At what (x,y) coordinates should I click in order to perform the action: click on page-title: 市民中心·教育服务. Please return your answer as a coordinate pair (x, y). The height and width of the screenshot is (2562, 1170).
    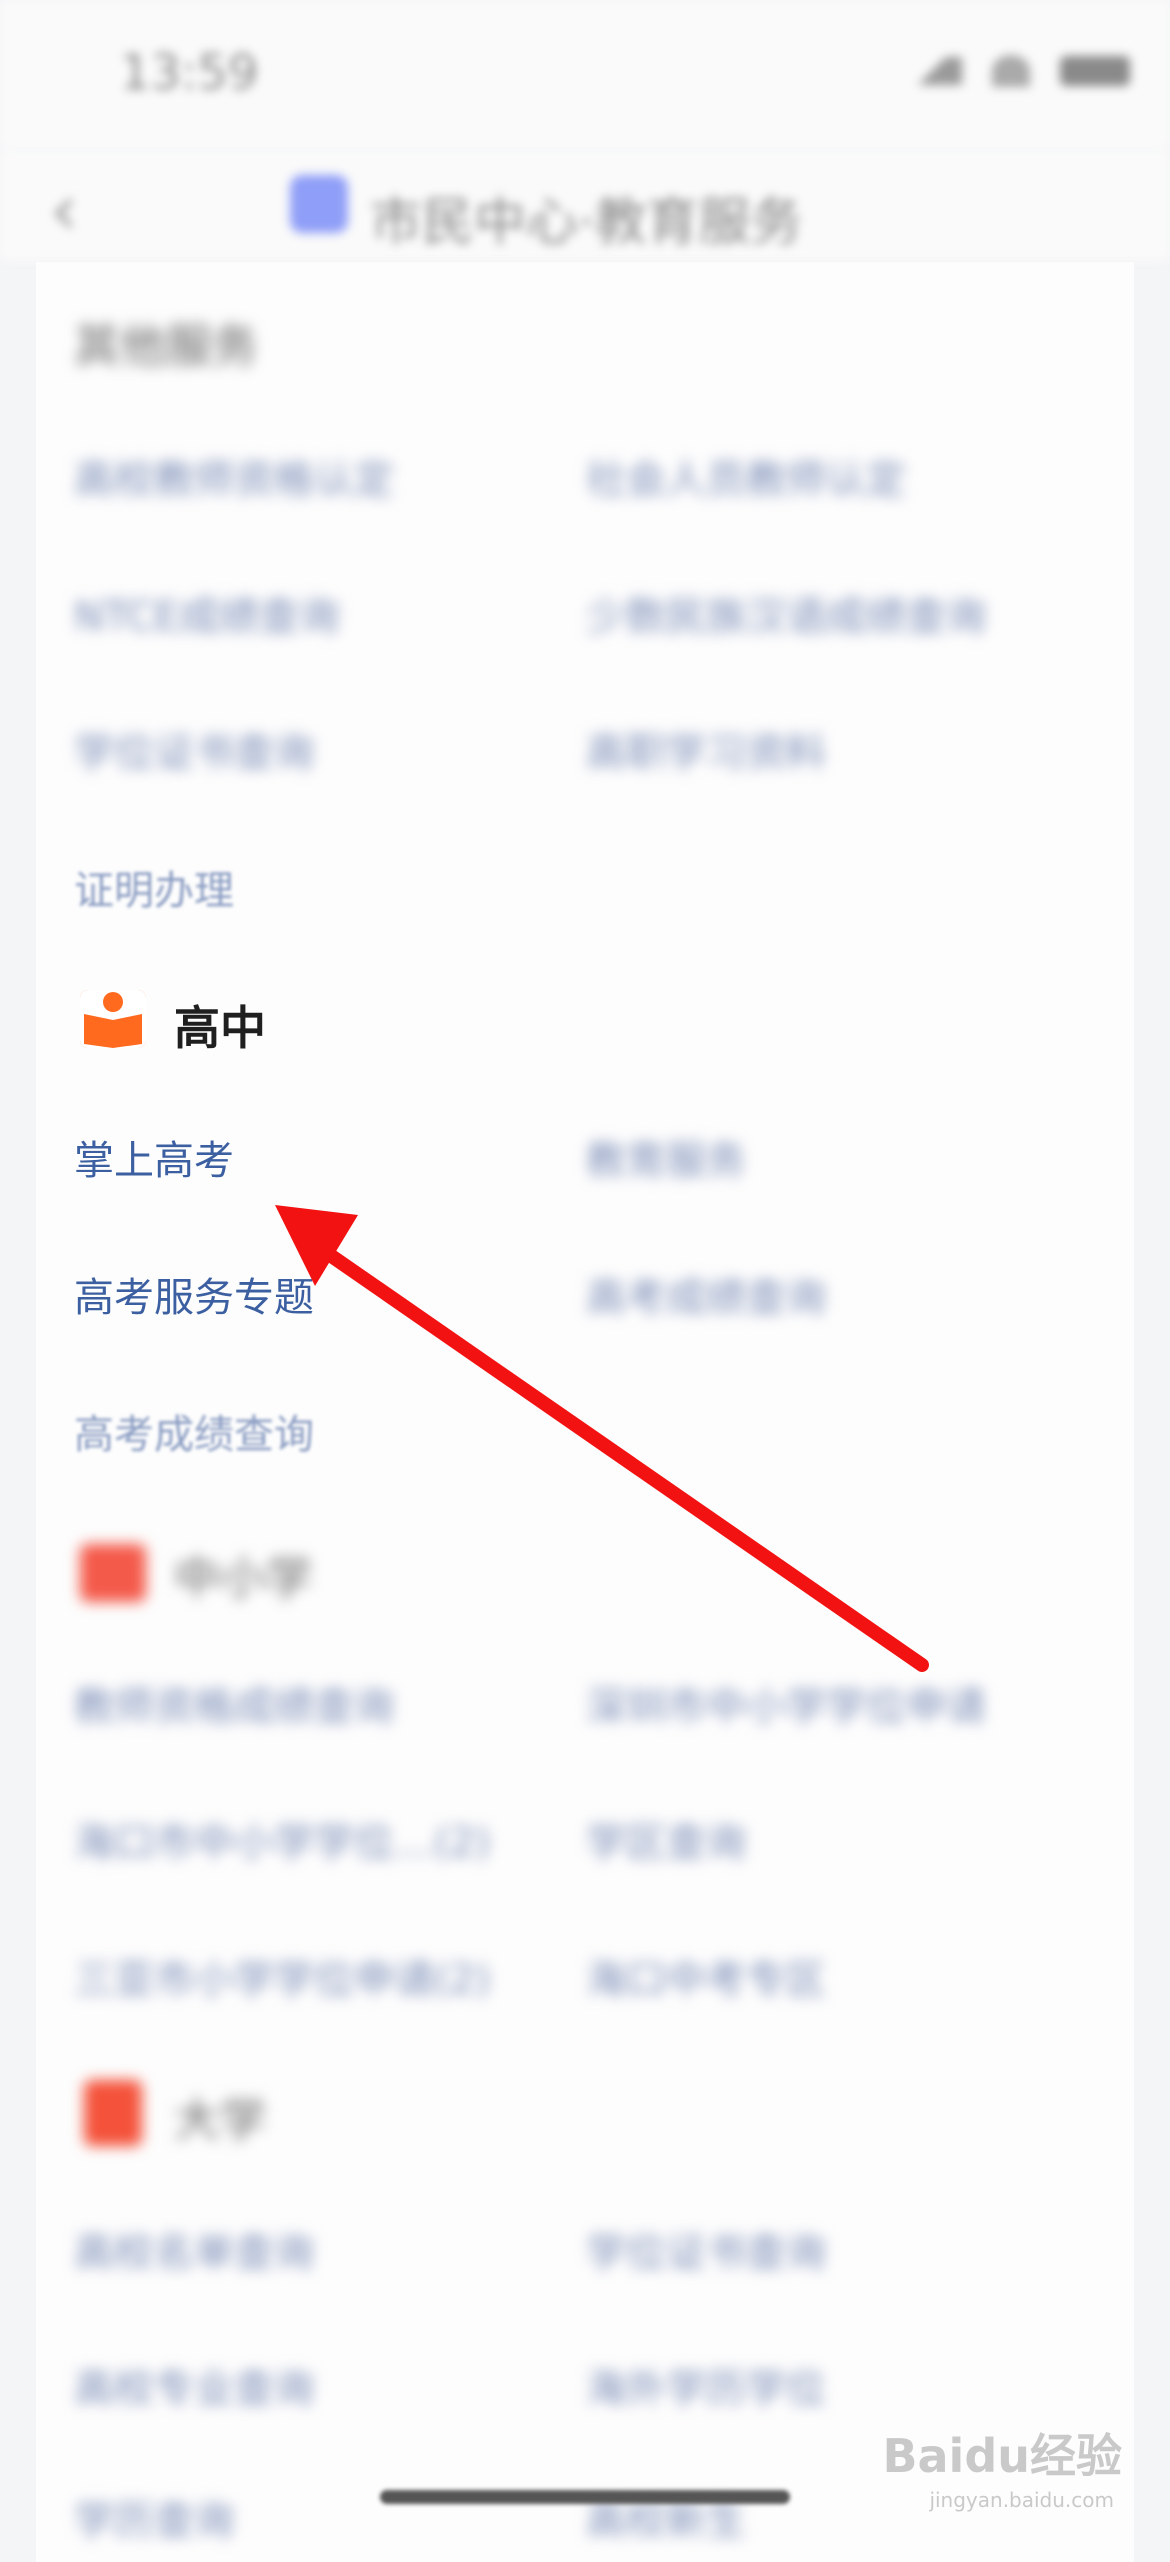
    Looking at the image, I should click on (586, 223).